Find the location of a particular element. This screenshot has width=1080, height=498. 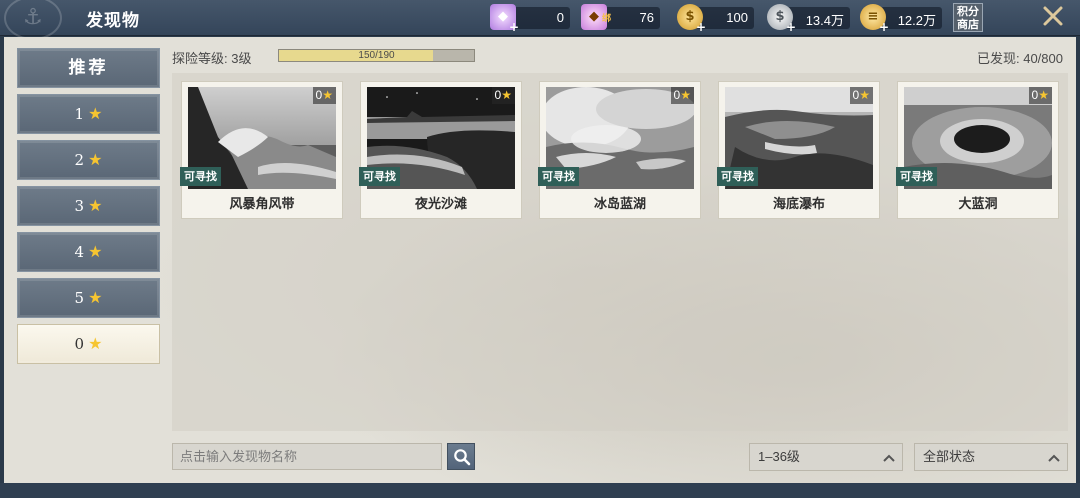

card-name: 冰岛蓝湖 is located at coordinates (619, 204).